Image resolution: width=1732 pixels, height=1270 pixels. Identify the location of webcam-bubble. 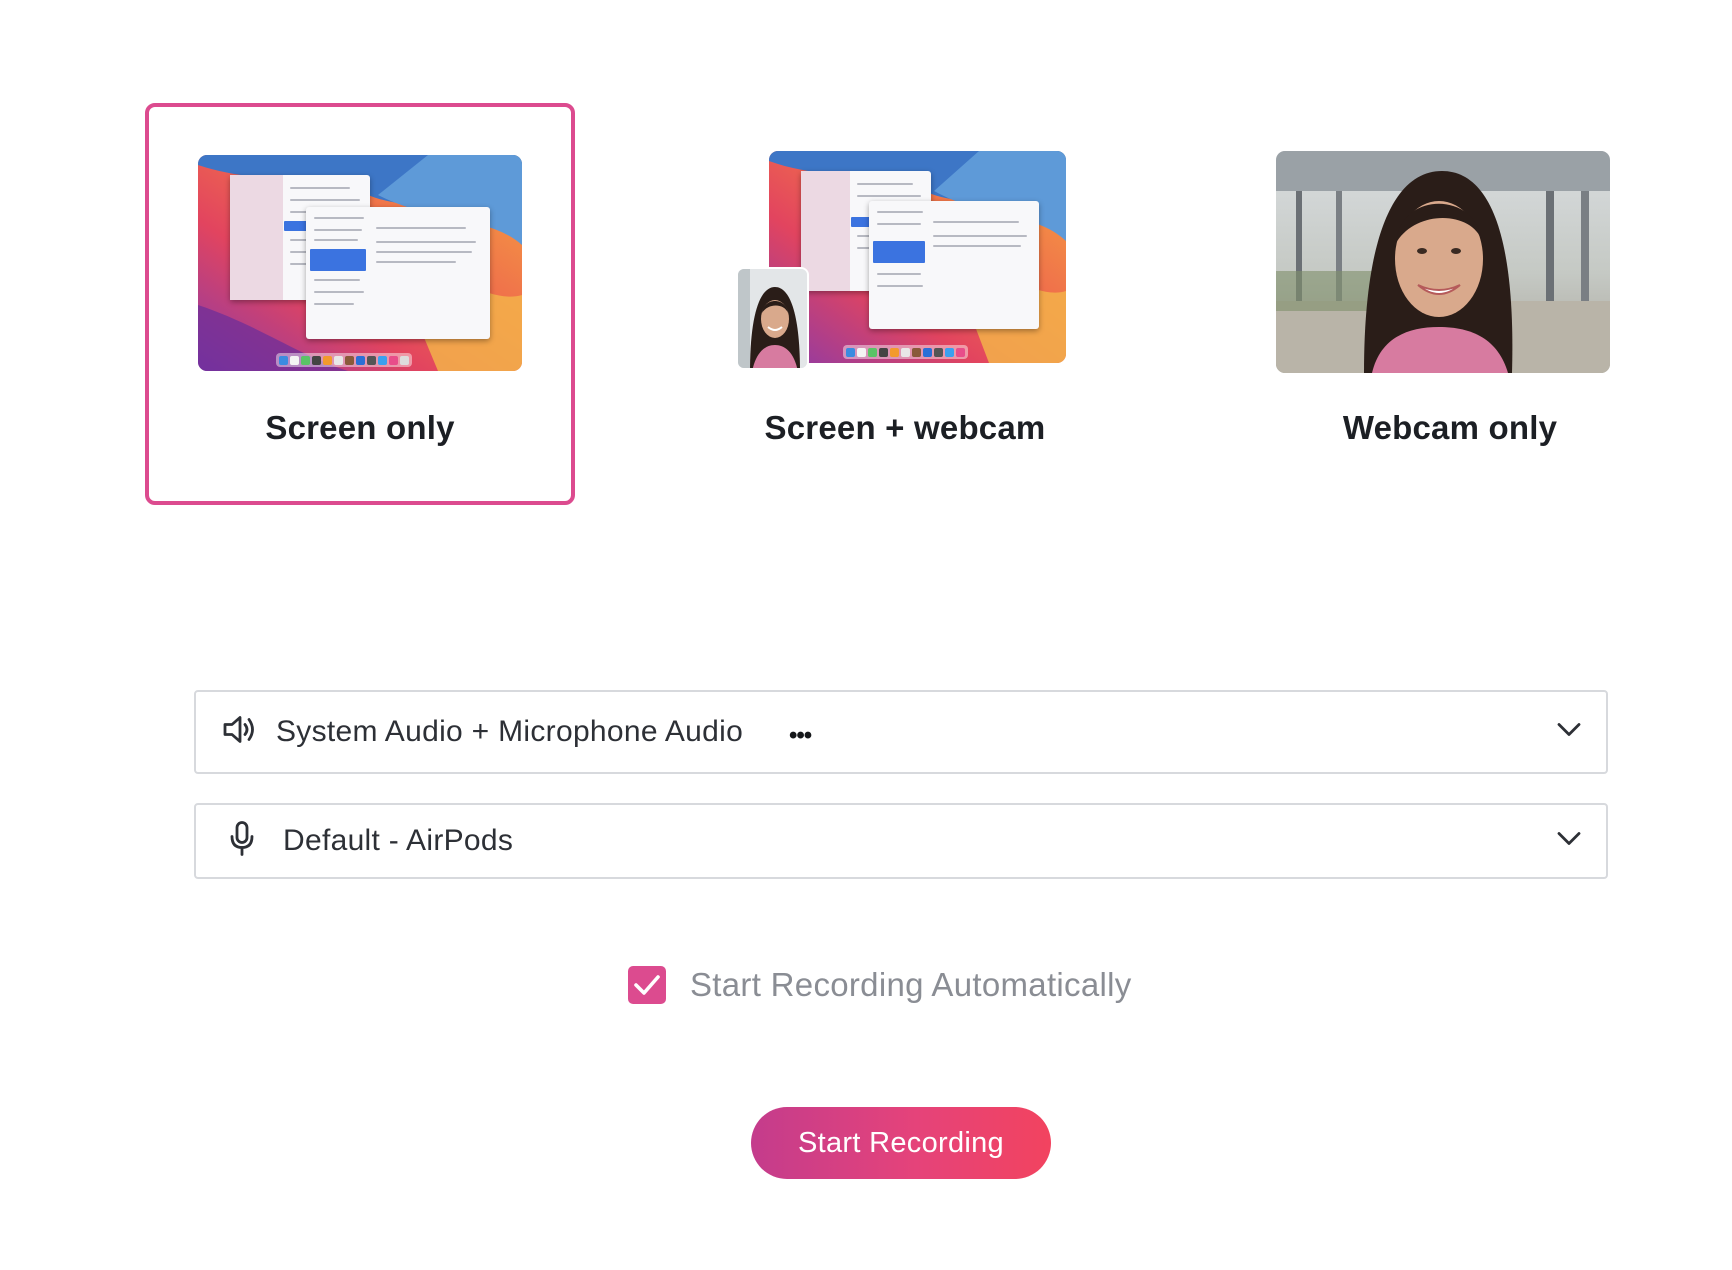
(772, 318).